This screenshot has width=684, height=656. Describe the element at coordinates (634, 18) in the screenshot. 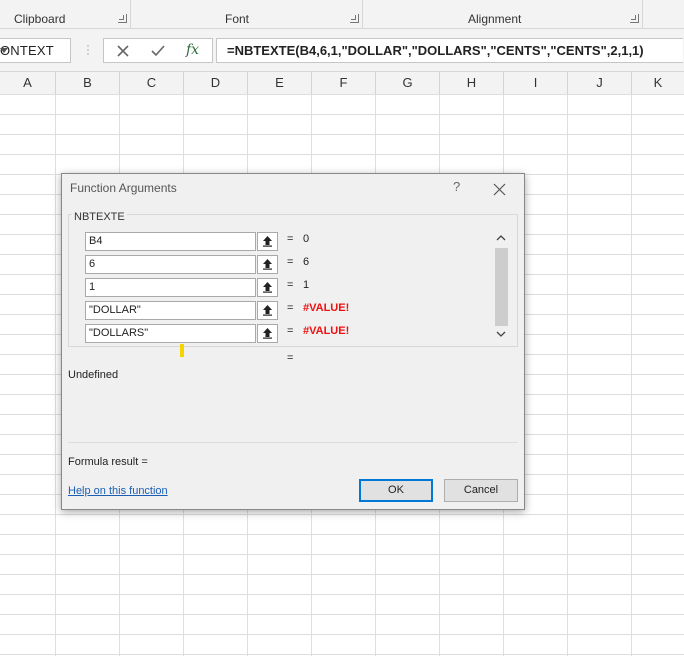

I see `alignment-launcher-icon` at that location.